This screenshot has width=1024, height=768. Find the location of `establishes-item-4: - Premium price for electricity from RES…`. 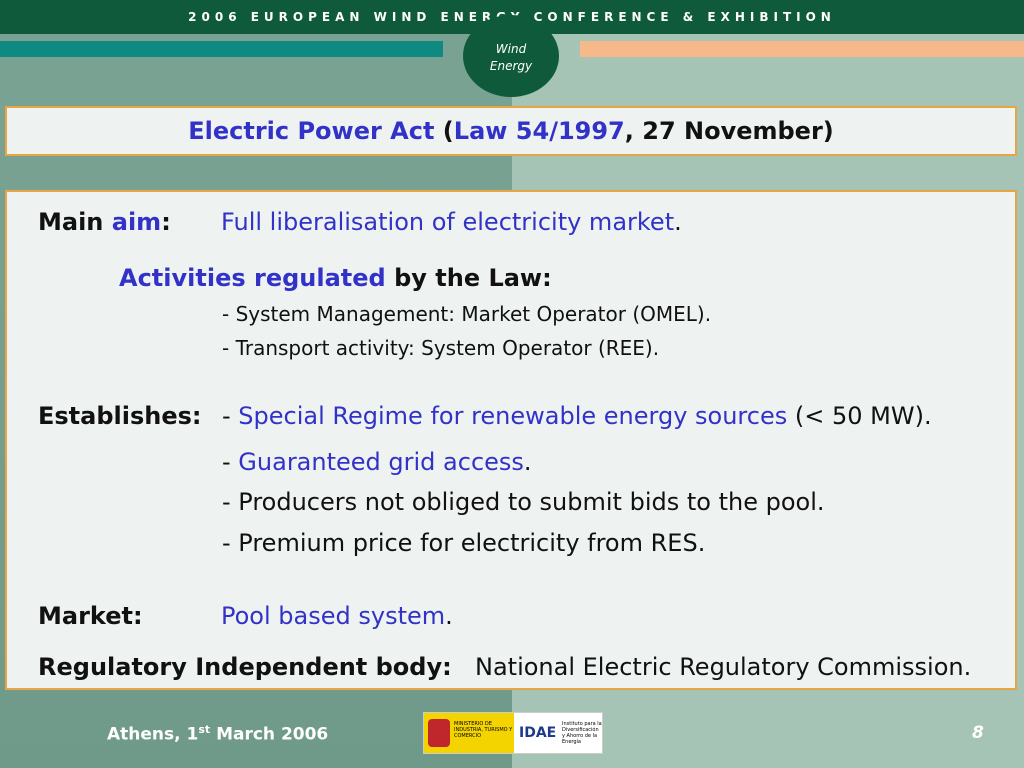

establishes-item-4: - Premium price for electricity from RES… is located at coordinates (464, 543).